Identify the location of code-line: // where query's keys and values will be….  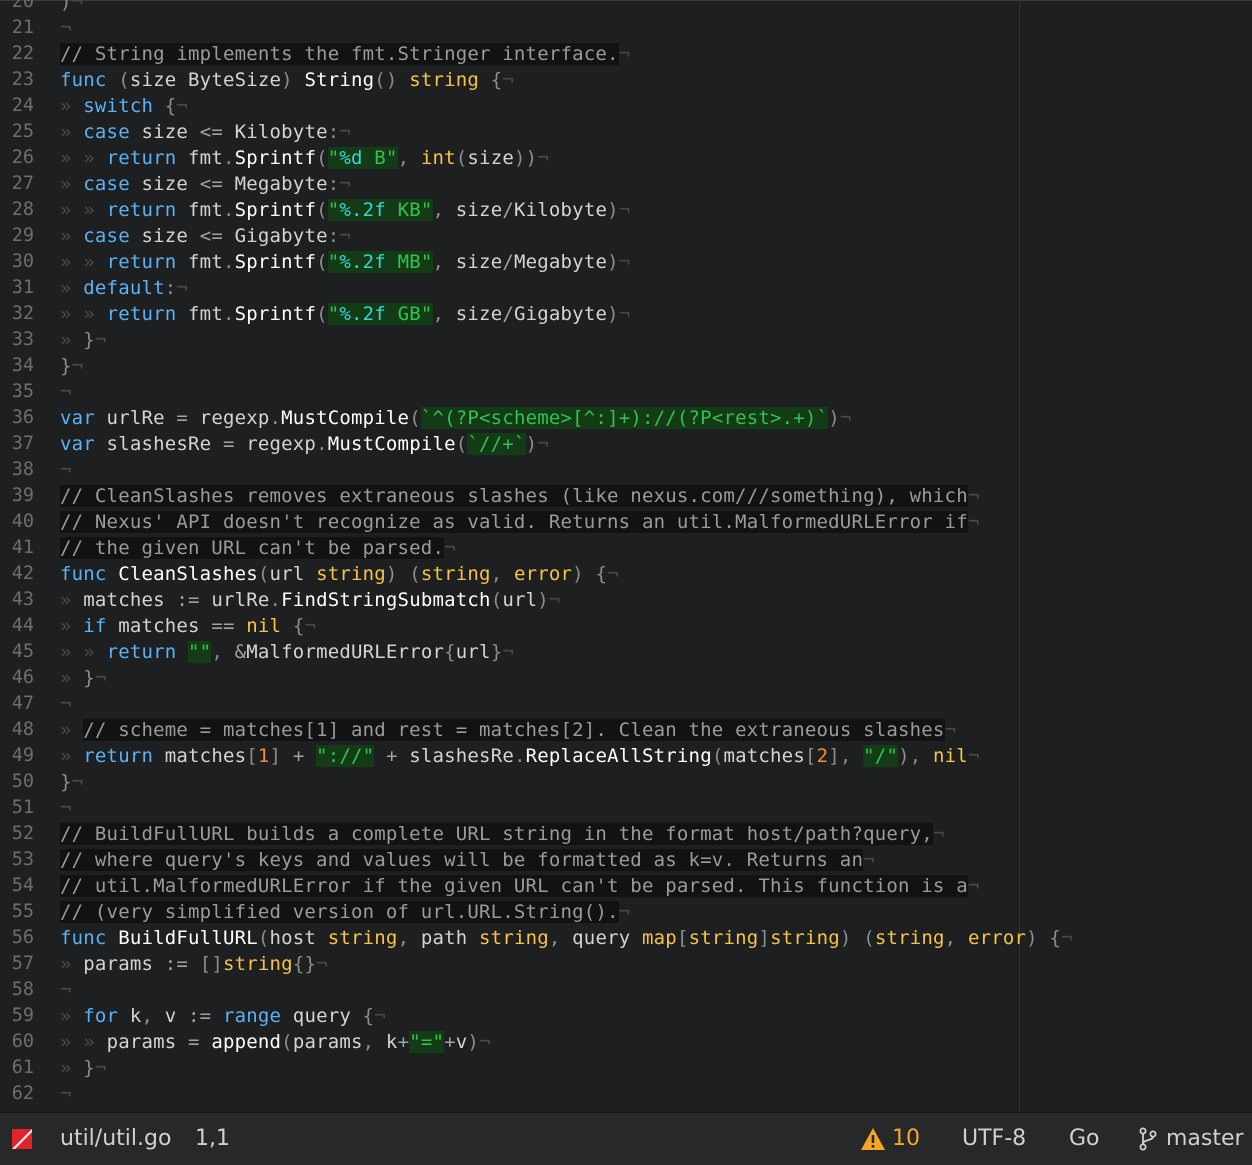
(467, 860).